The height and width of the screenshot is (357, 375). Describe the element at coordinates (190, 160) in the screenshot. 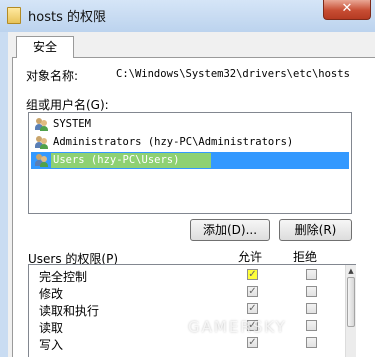

I see `list-item-selected: Users (hzy-PC\Users)` at that location.